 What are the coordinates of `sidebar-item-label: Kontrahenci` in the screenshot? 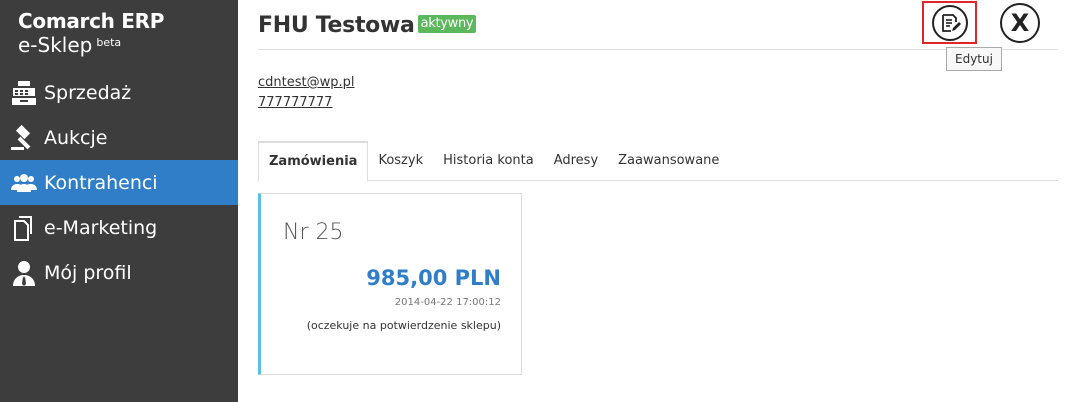 It's located at (101, 182).